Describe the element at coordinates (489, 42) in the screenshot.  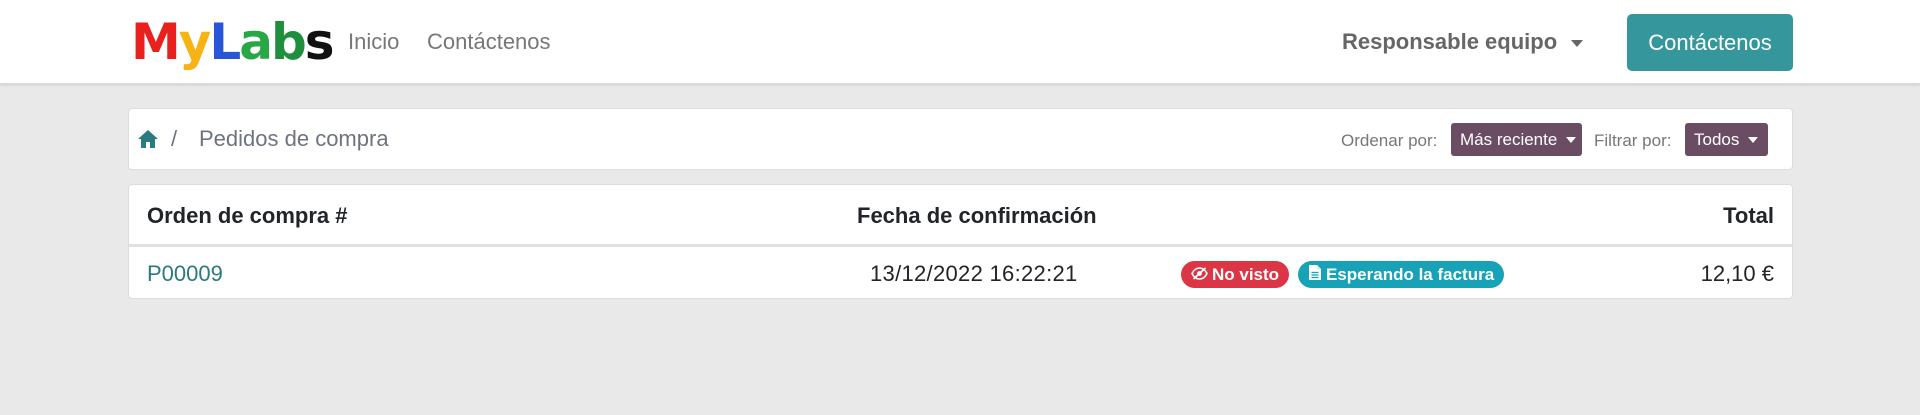
I see `nav-link-contactenos: Contáctenos` at that location.